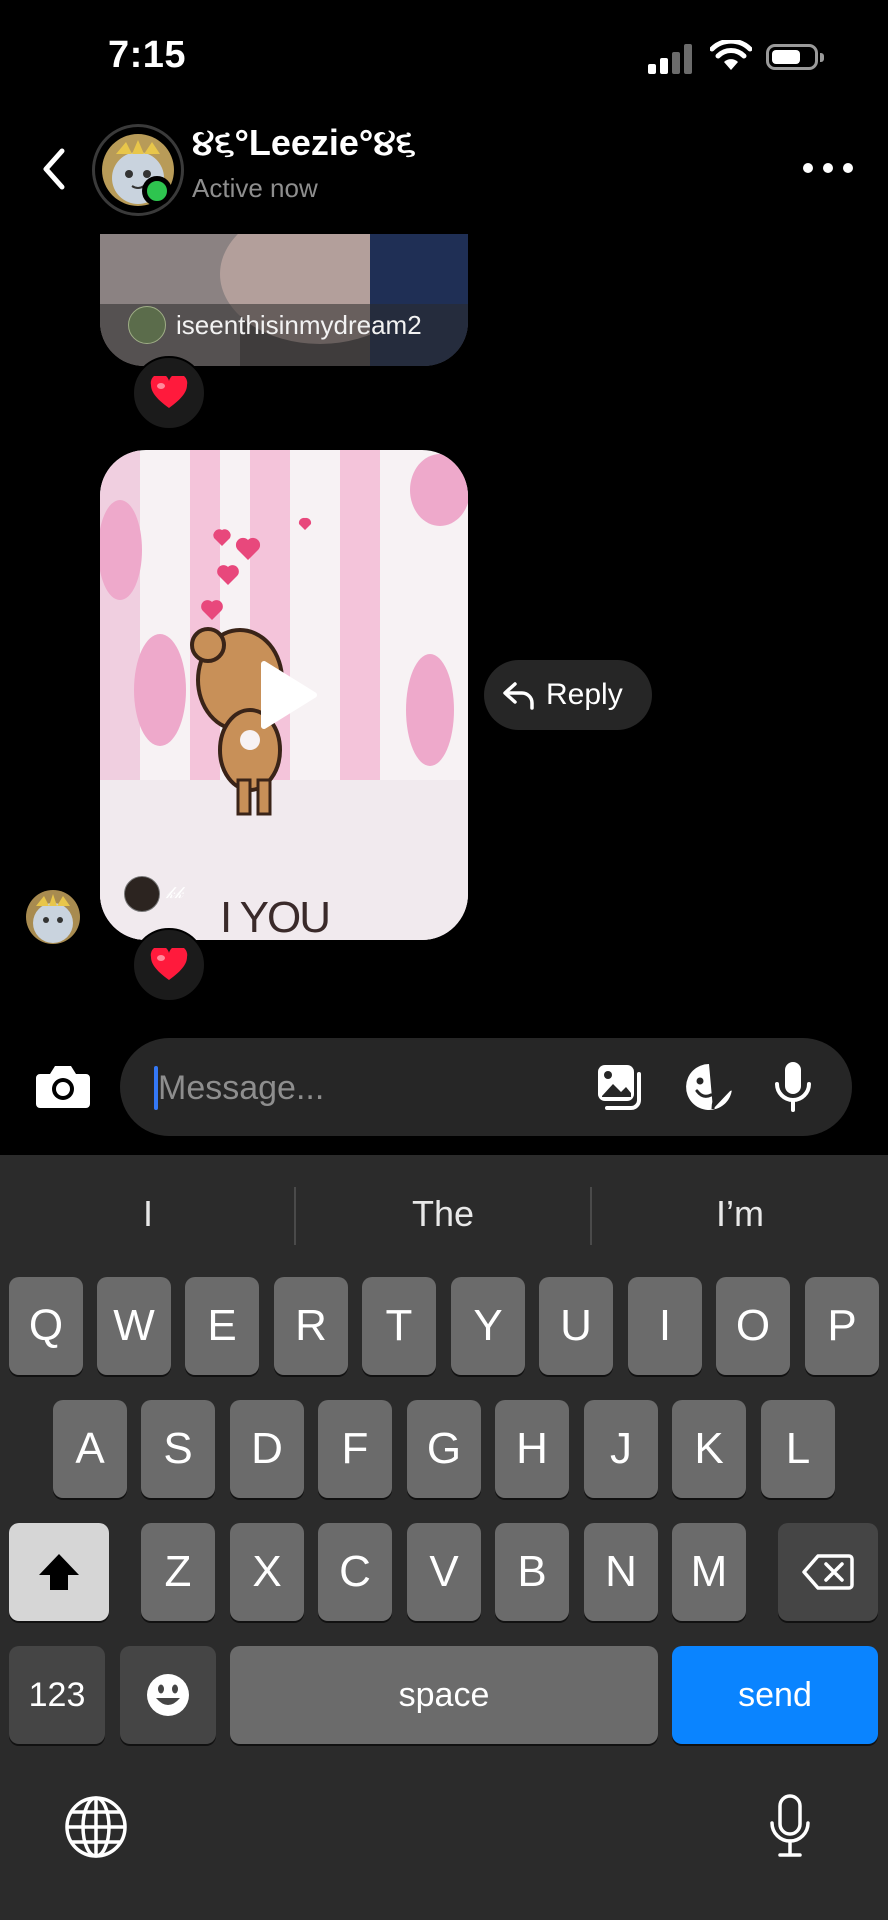  What do you see at coordinates (444, 1572) in the screenshot?
I see `key-v: V` at bounding box center [444, 1572].